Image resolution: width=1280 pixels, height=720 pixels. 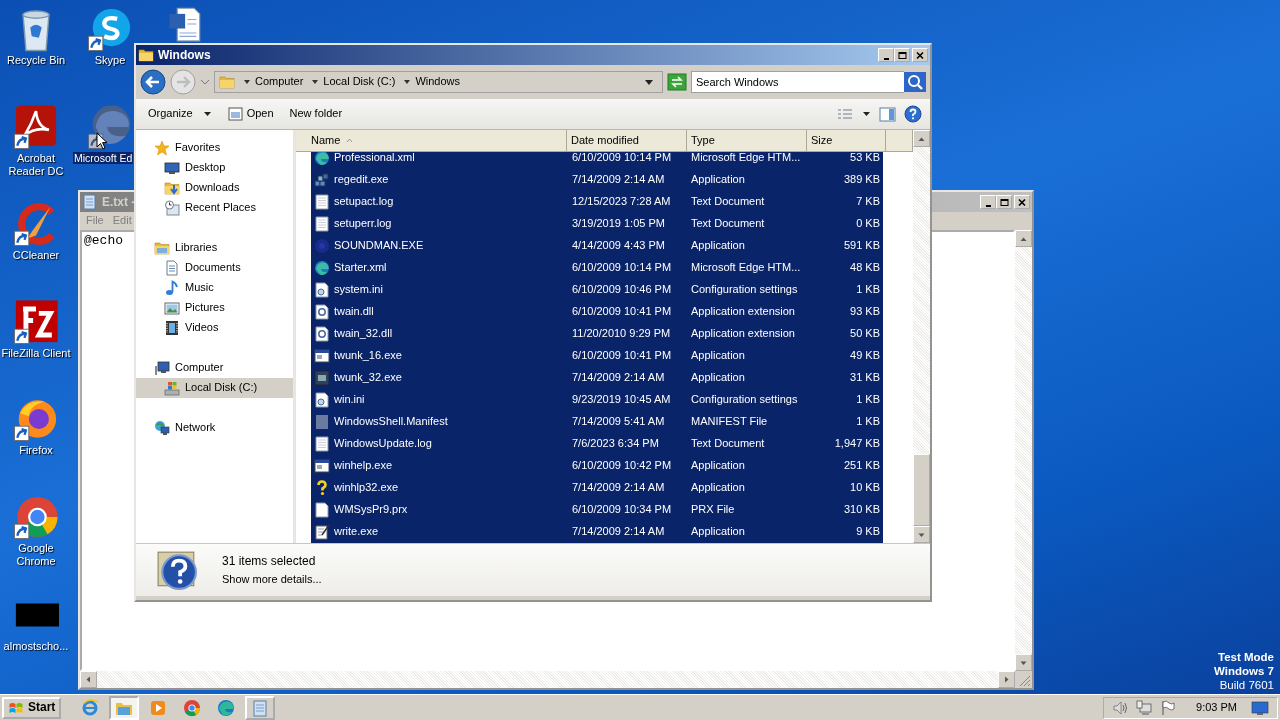 What do you see at coordinates (676, 82) in the screenshot?
I see `refresh-button` at bounding box center [676, 82].